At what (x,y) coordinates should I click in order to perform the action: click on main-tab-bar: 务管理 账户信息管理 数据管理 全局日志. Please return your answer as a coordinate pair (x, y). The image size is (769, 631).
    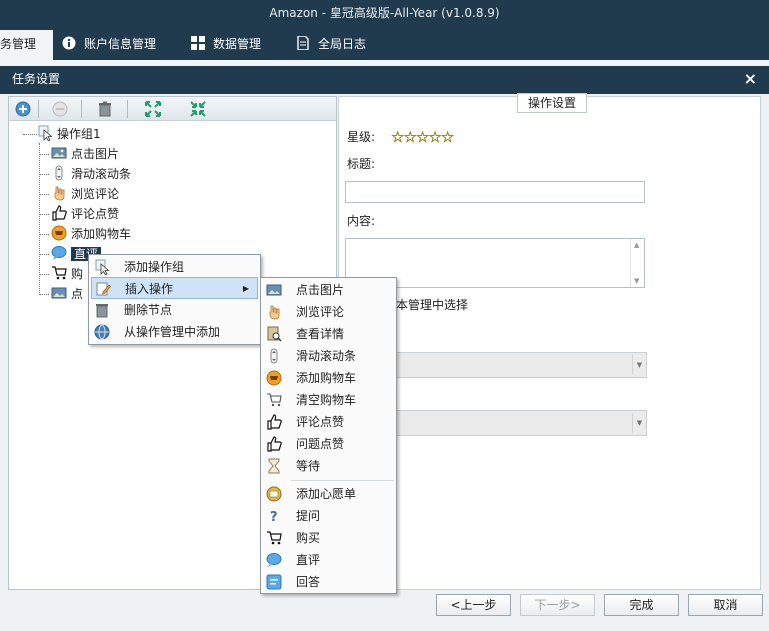
    Looking at the image, I should click on (384, 44).